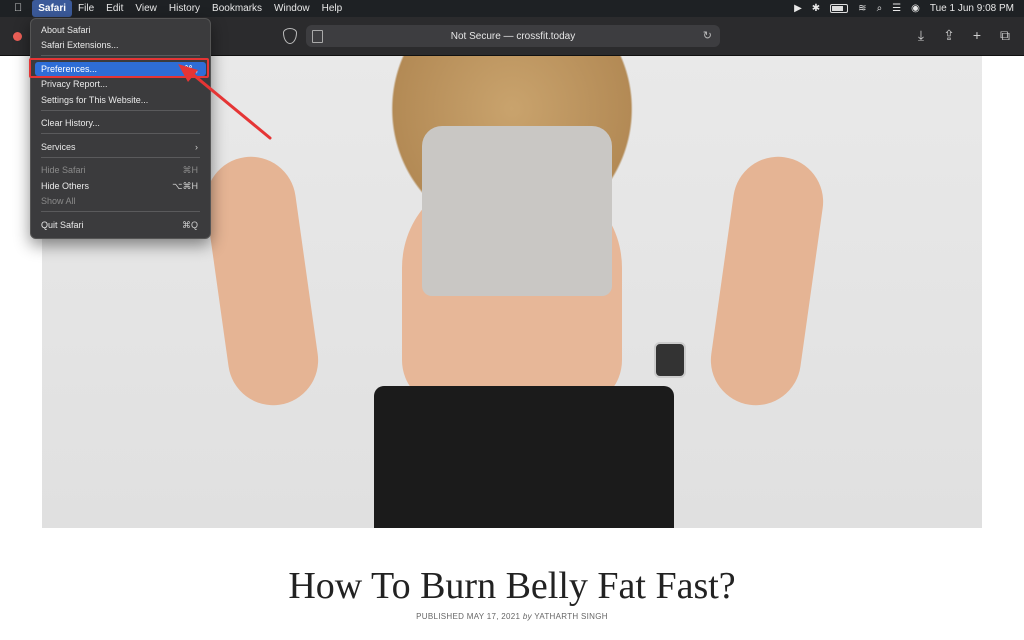 Image resolution: width=1024 pixels, height=640 pixels. What do you see at coordinates (862, 8) in the screenshot?
I see `wifi-icon: ≋` at bounding box center [862, 8].